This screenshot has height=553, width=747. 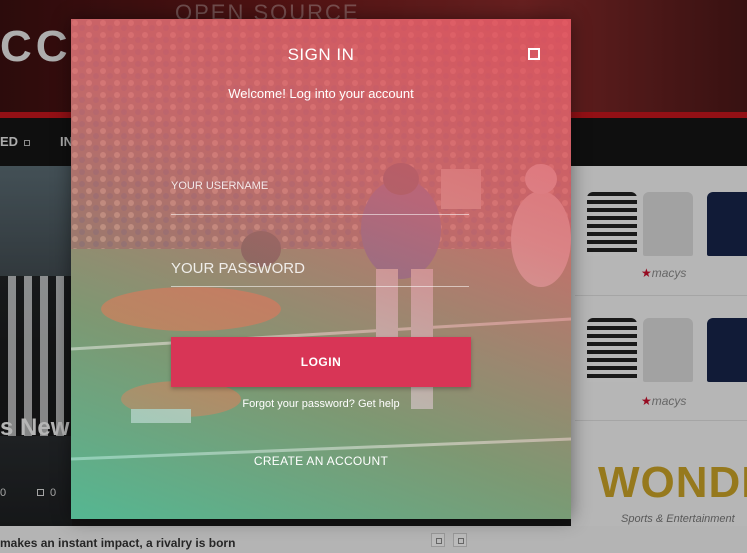 I want to click on username-input, so click(x=320, y=186).